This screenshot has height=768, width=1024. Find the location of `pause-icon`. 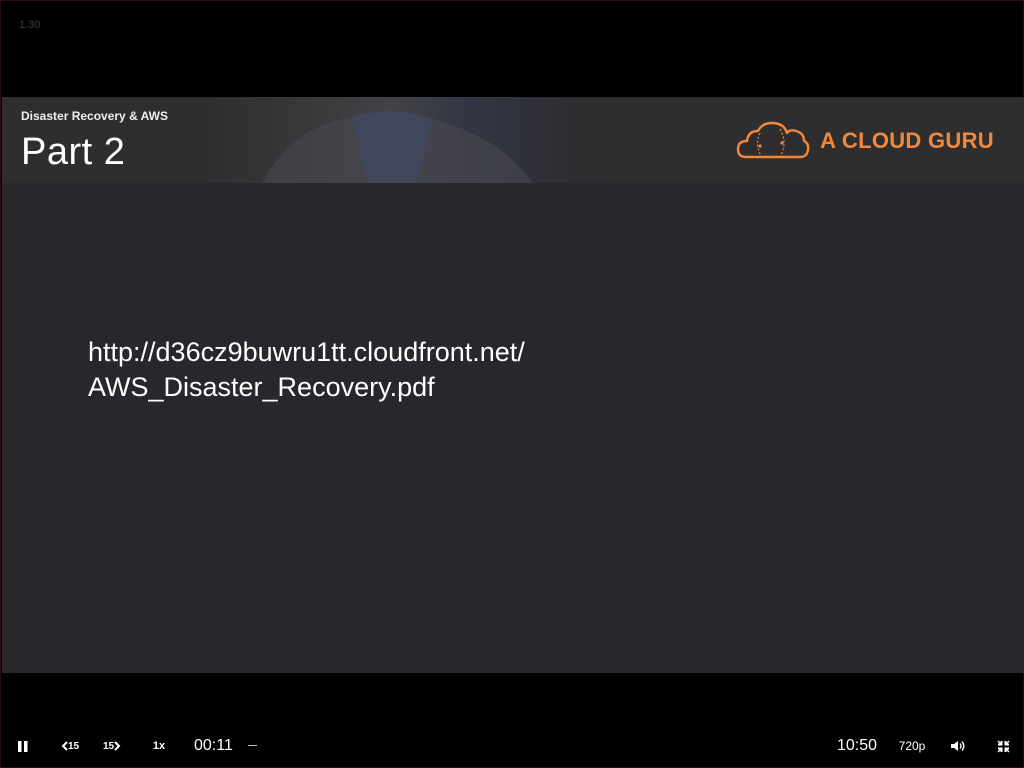

pause-icon is located at coordinates (23, 746).